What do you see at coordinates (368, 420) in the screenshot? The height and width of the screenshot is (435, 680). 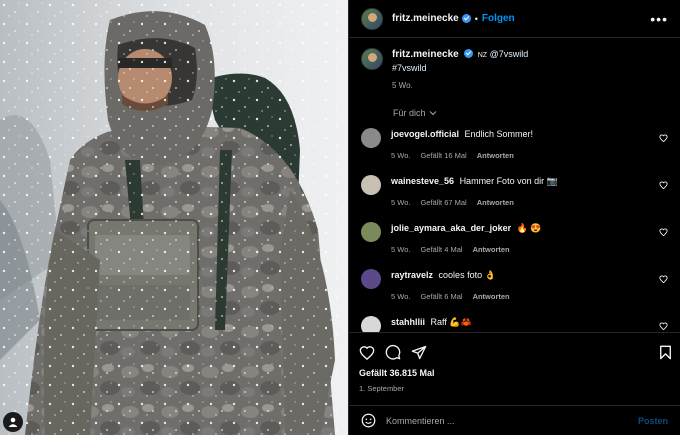 I see `emoji-smiley-icon` at bounding box center [368, 420].